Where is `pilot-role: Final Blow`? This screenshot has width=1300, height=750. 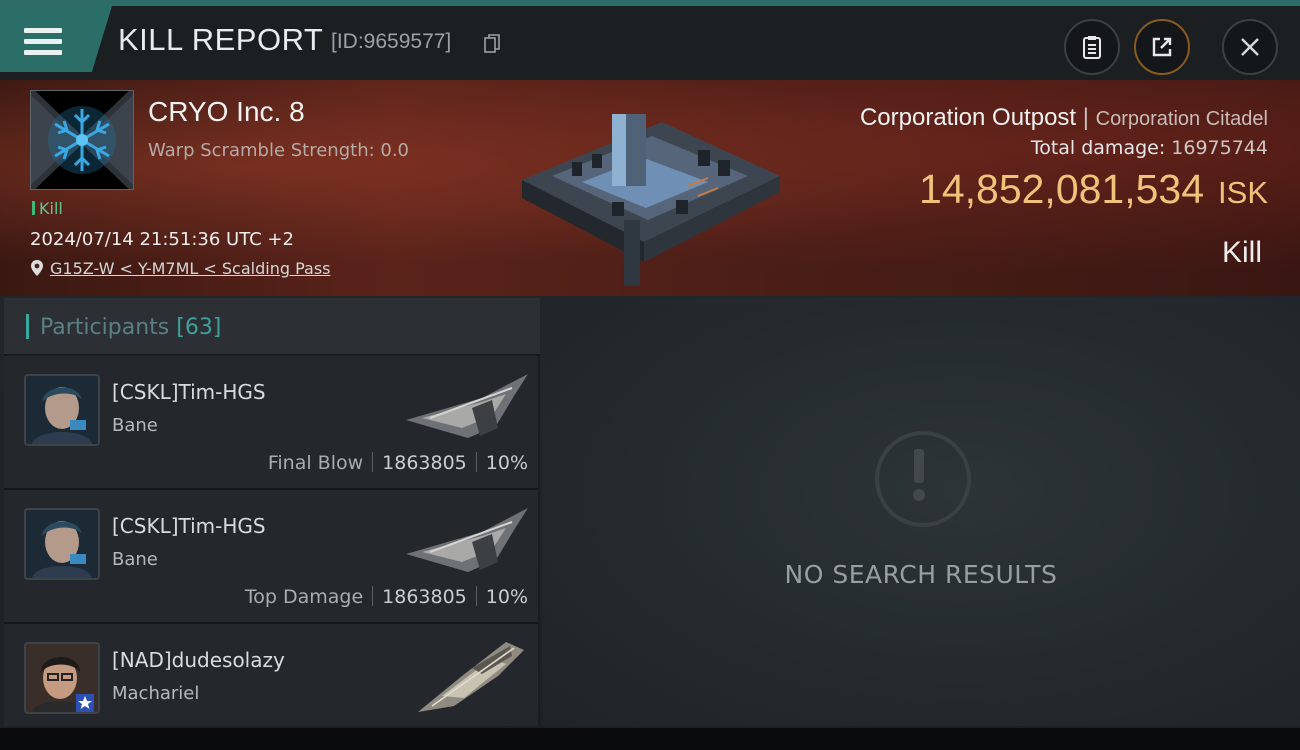 pilot-role: Final Blow is located at coordinates (315, 463).